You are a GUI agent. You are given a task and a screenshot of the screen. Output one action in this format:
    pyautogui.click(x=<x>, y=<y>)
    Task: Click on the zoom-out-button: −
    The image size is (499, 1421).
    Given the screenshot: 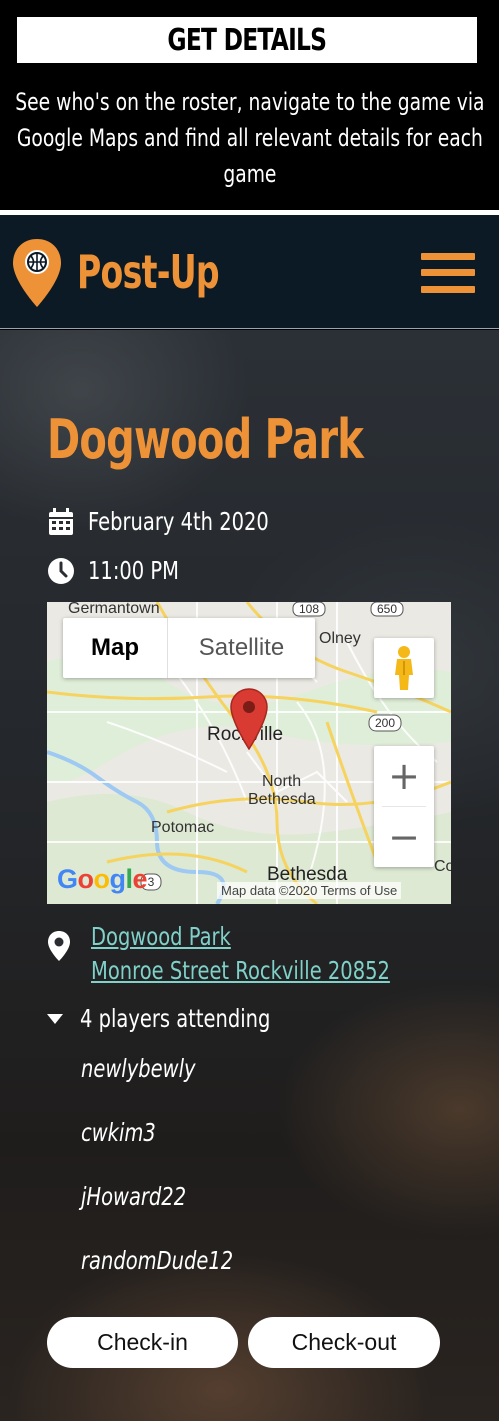 What is the action you would take?
    pyautogui.click(x=404, y=837)
    